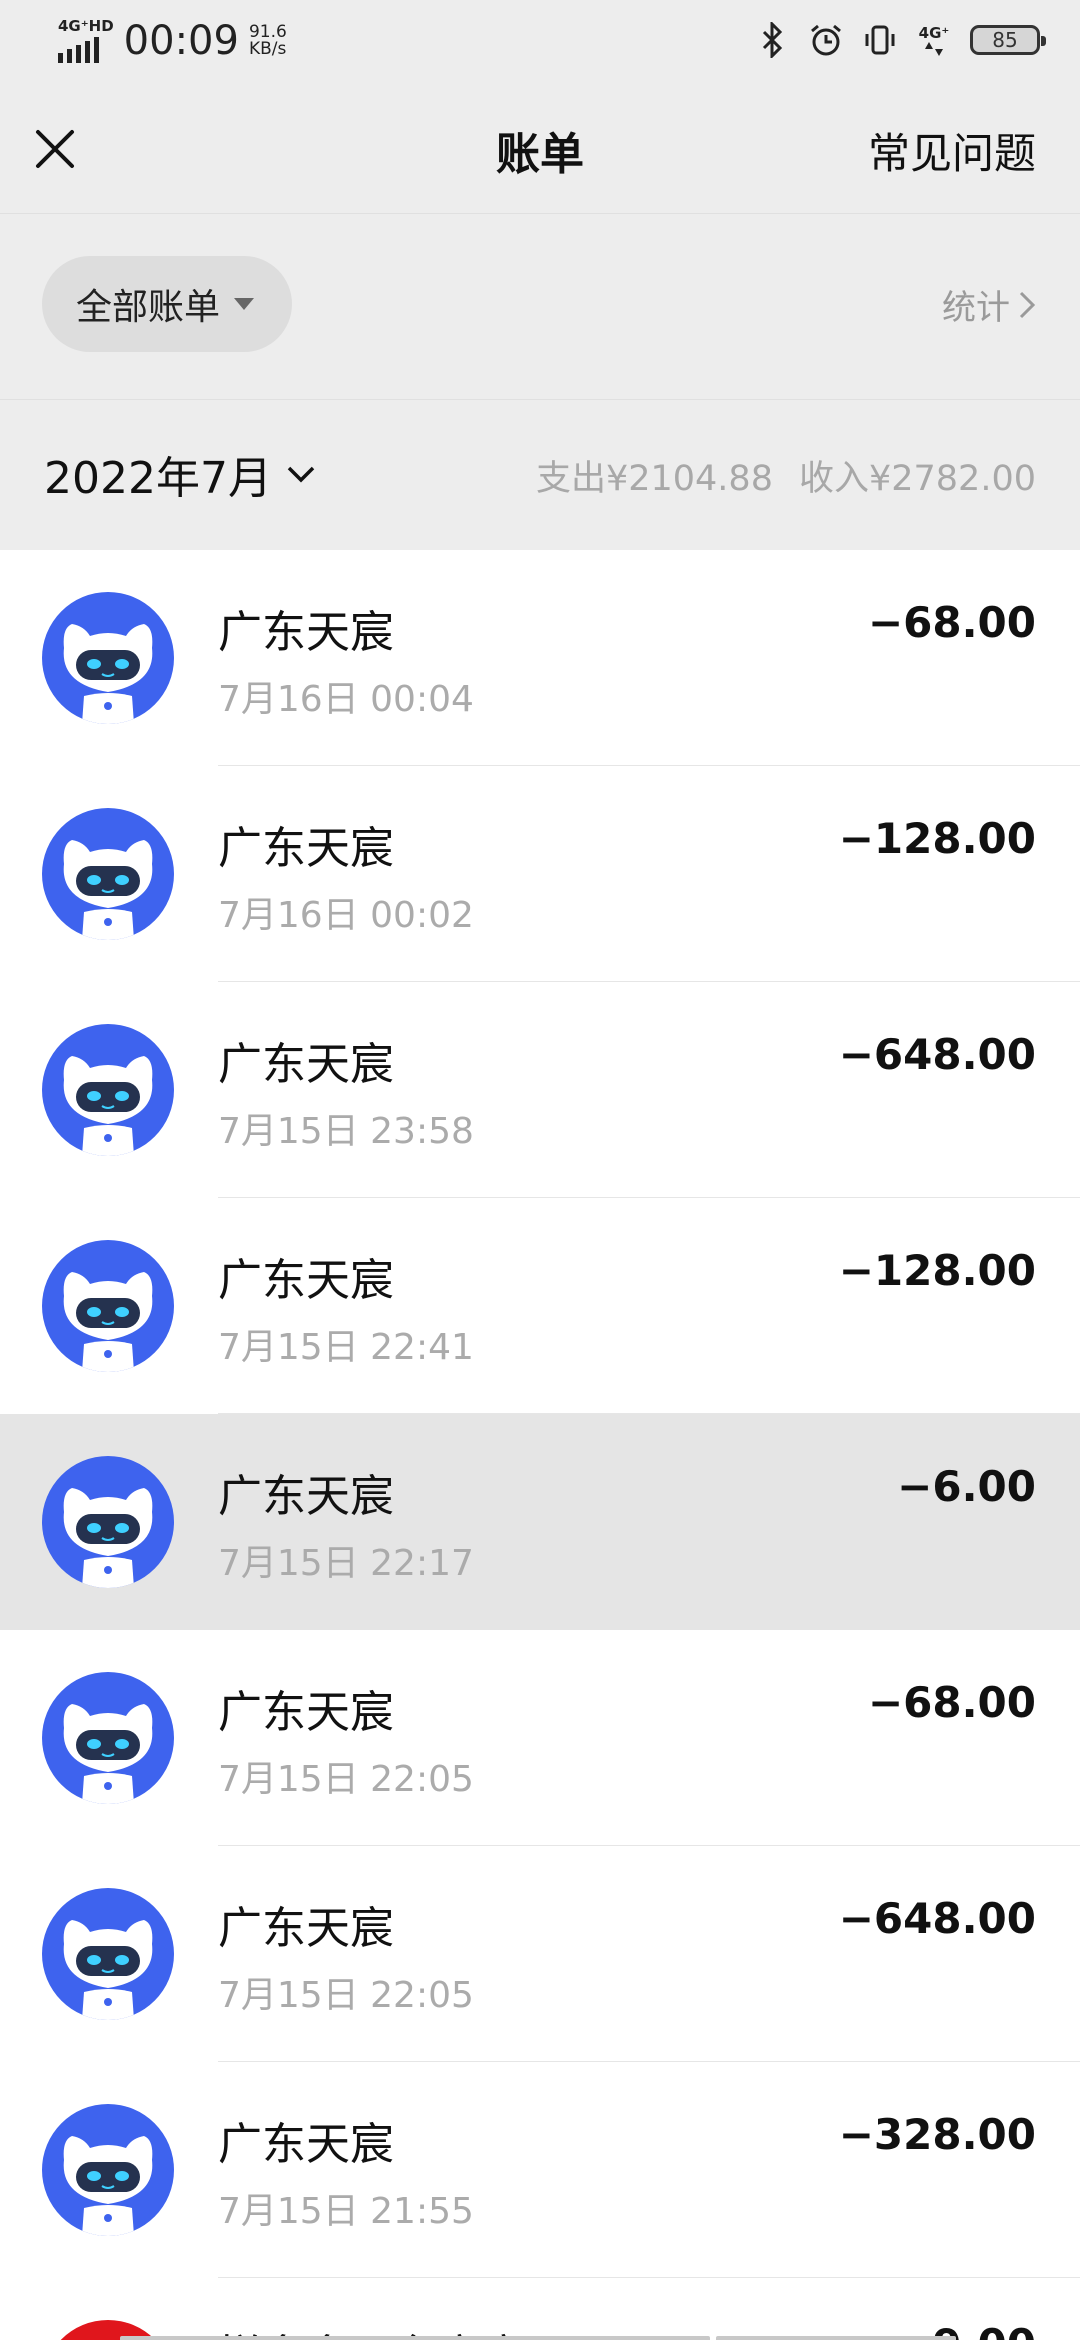 This screenshot has height=2340, width=1080. I want to click on faq-link: 常见问题, so click(952, 150).